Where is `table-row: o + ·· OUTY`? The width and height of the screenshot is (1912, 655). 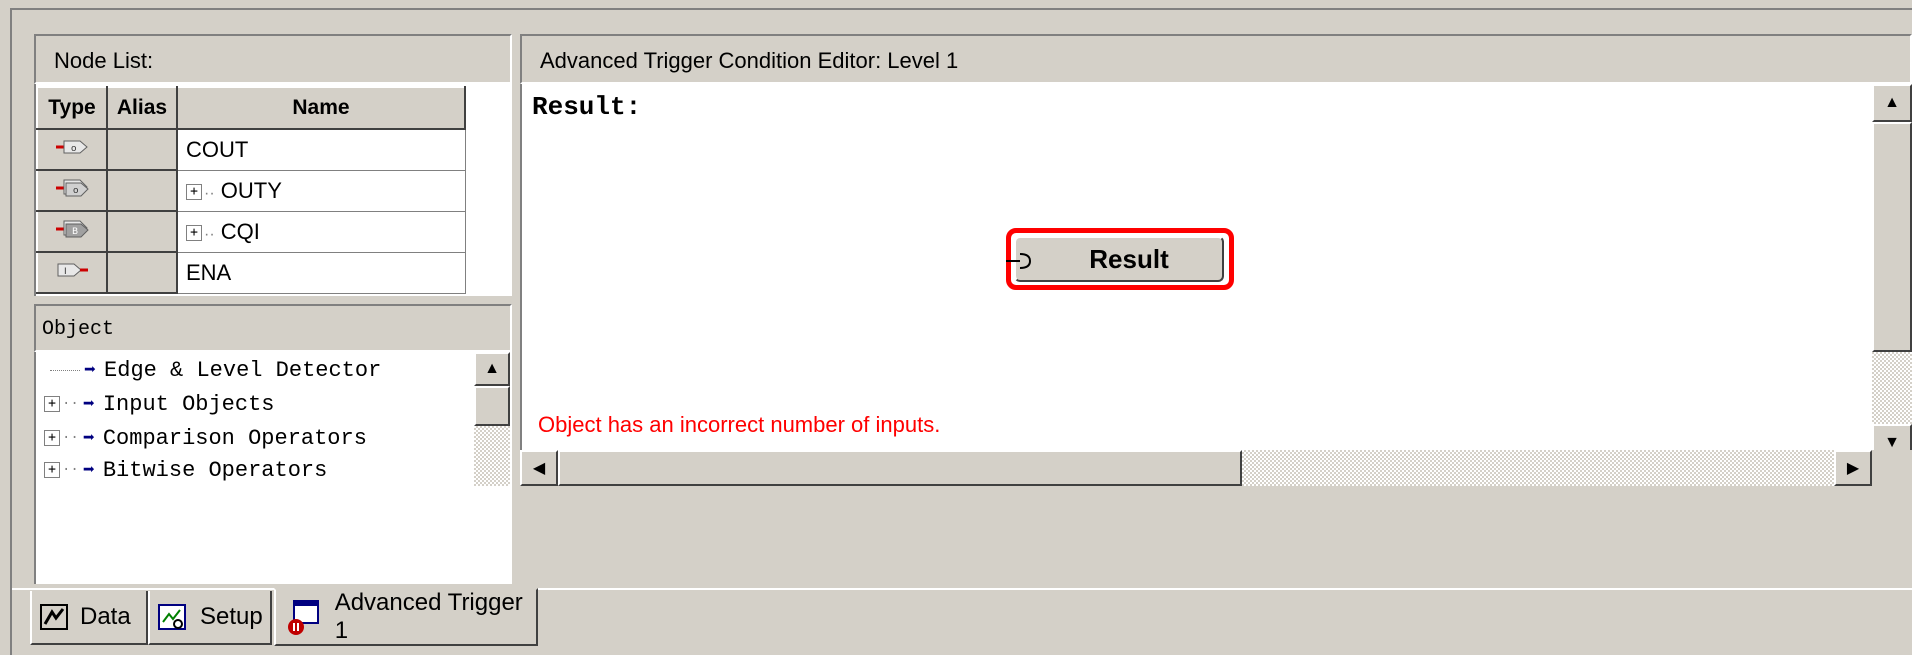 table-row: o + ·· OUTY is located at coordinates (251, 190).